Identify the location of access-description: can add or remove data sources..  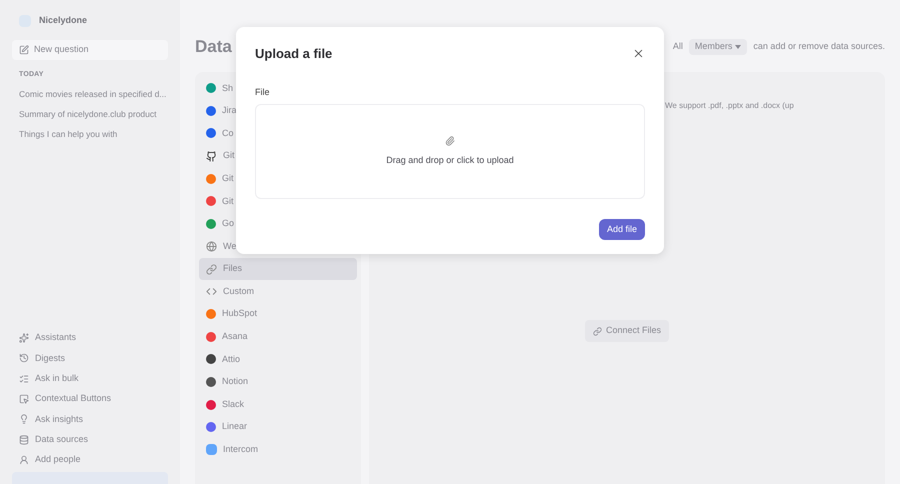
(819, 47).